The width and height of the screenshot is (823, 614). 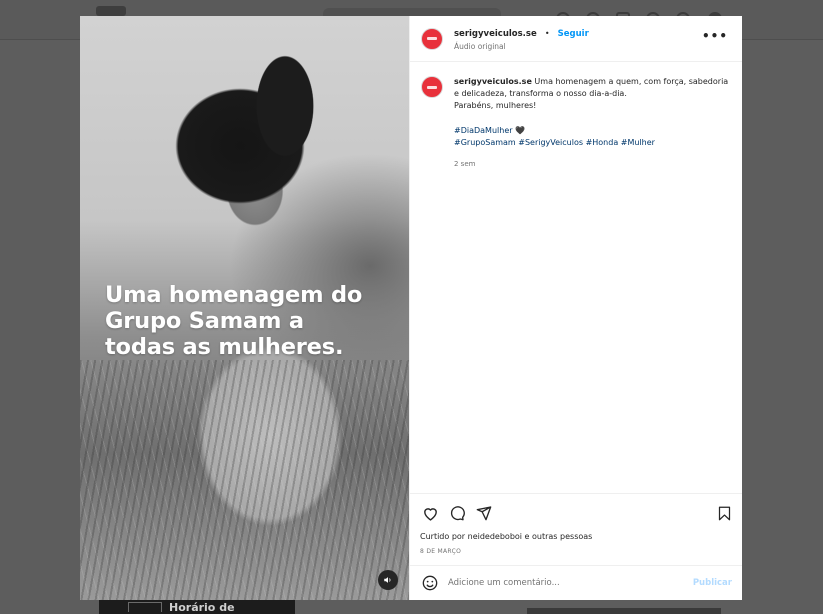 I want to click on volume-icon, so click(x=387, y=580).